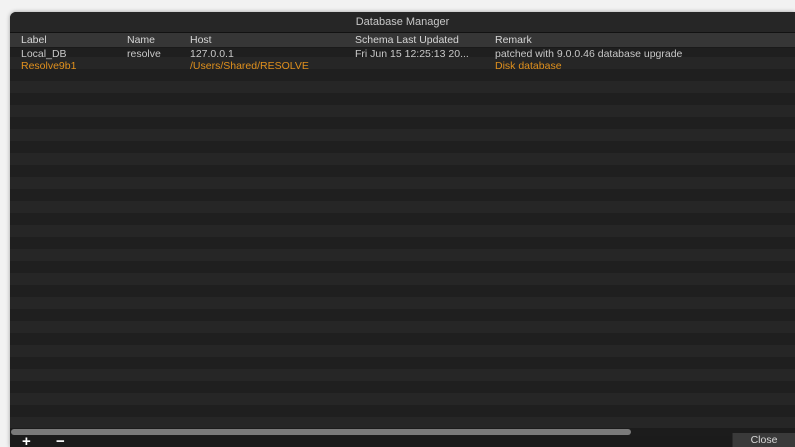 Image resolution: width=795 pixels, height=447 pixels. What do you see at coordinates (71, 40) in the screenshot?
I see `column-header-label: Label` at bounding box center [71, 40].